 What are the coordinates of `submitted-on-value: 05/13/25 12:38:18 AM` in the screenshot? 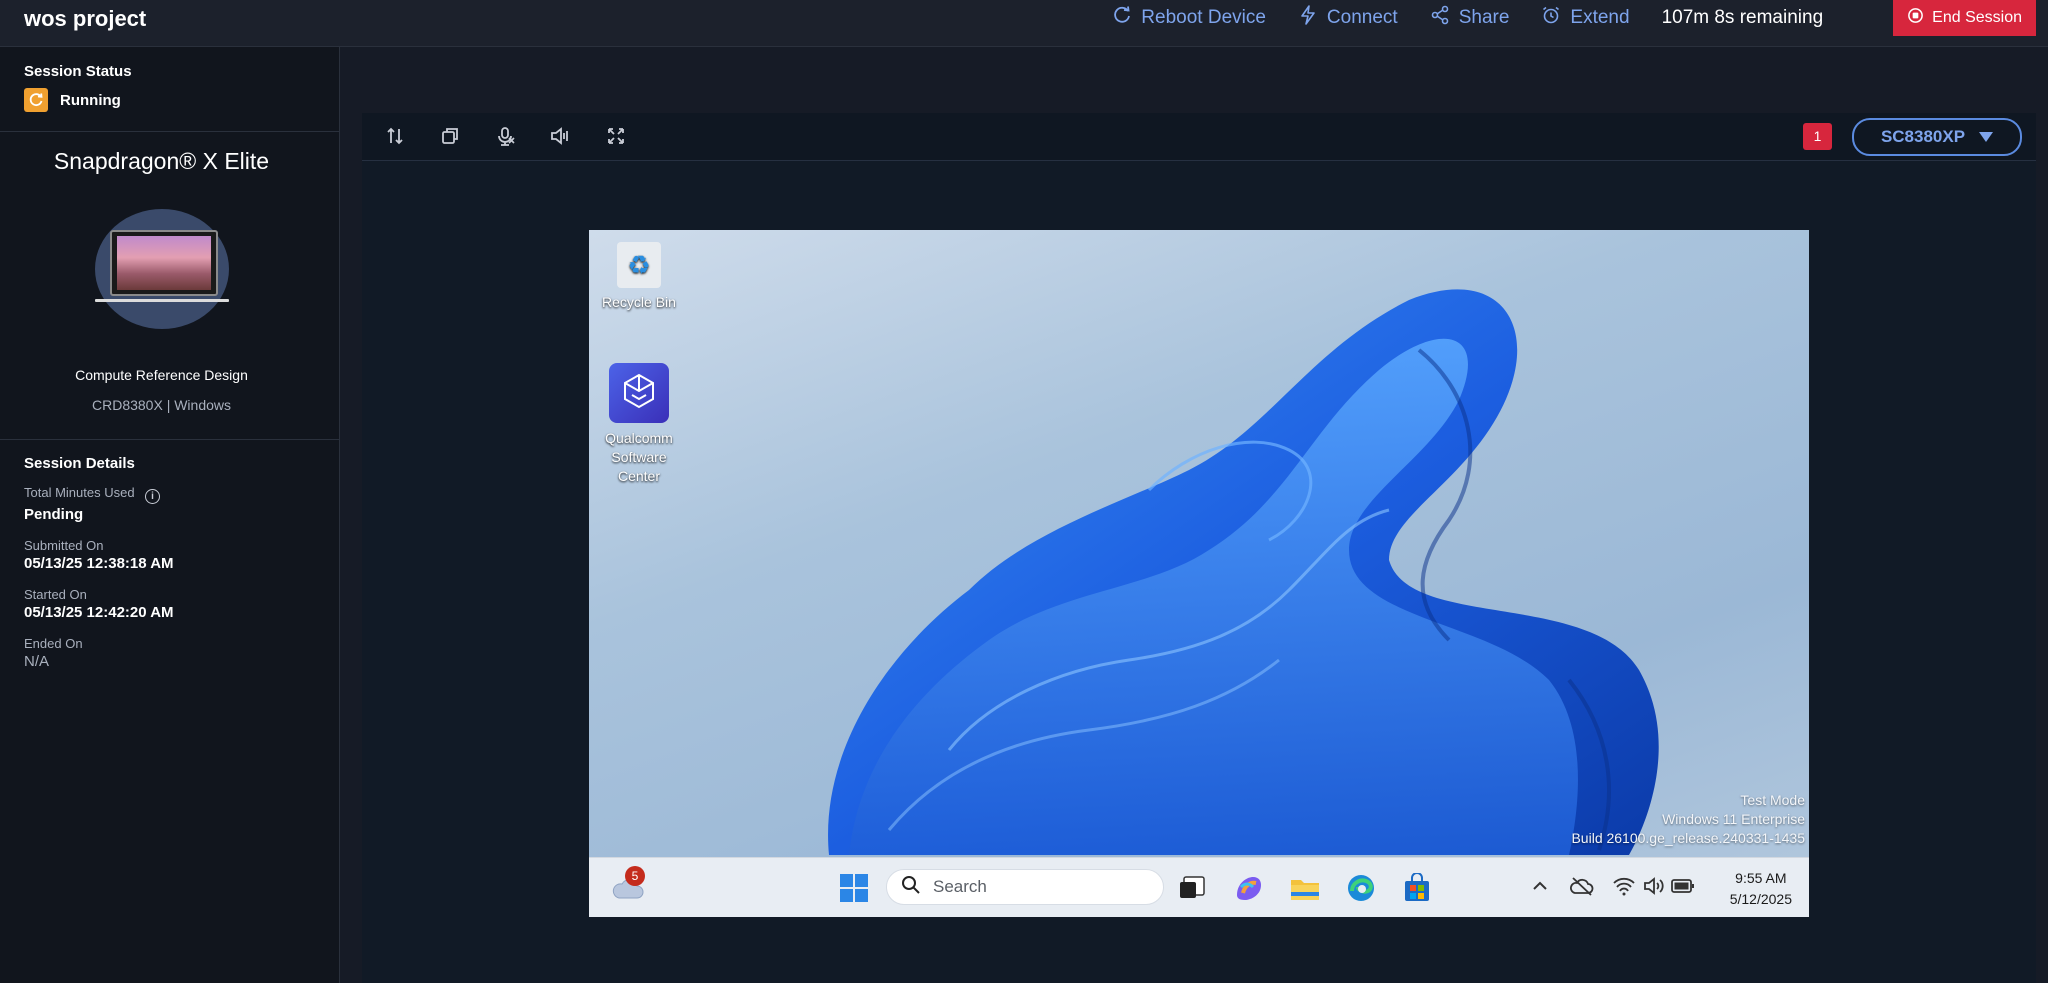 It's located at (99, 563).